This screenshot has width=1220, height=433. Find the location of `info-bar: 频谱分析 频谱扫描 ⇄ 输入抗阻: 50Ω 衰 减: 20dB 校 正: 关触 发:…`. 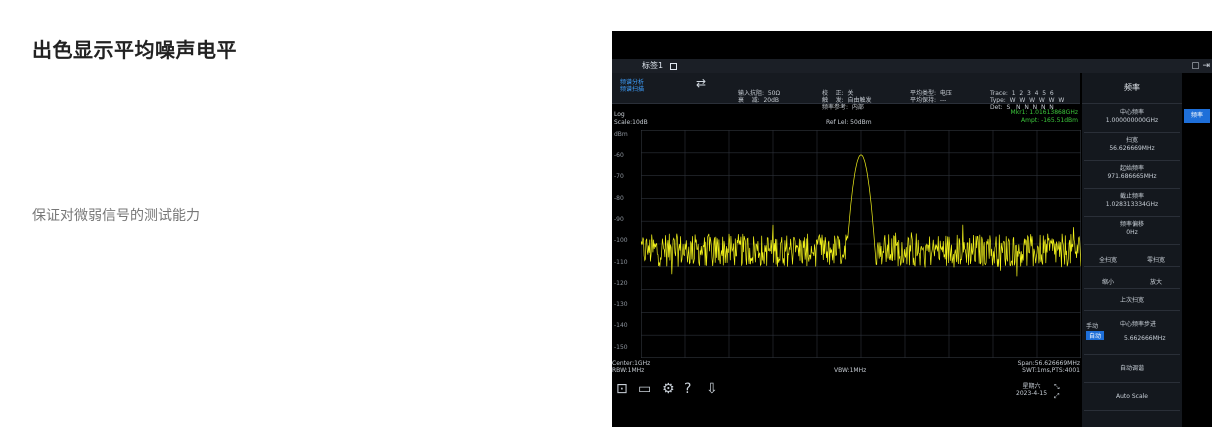

info-bar: 频谱分析 频谱扫描 ⇄ 输入抗阻: 50Ω 衰 减: 20dB 校 正: 关触 发:… is located at coordinates (846, 92).